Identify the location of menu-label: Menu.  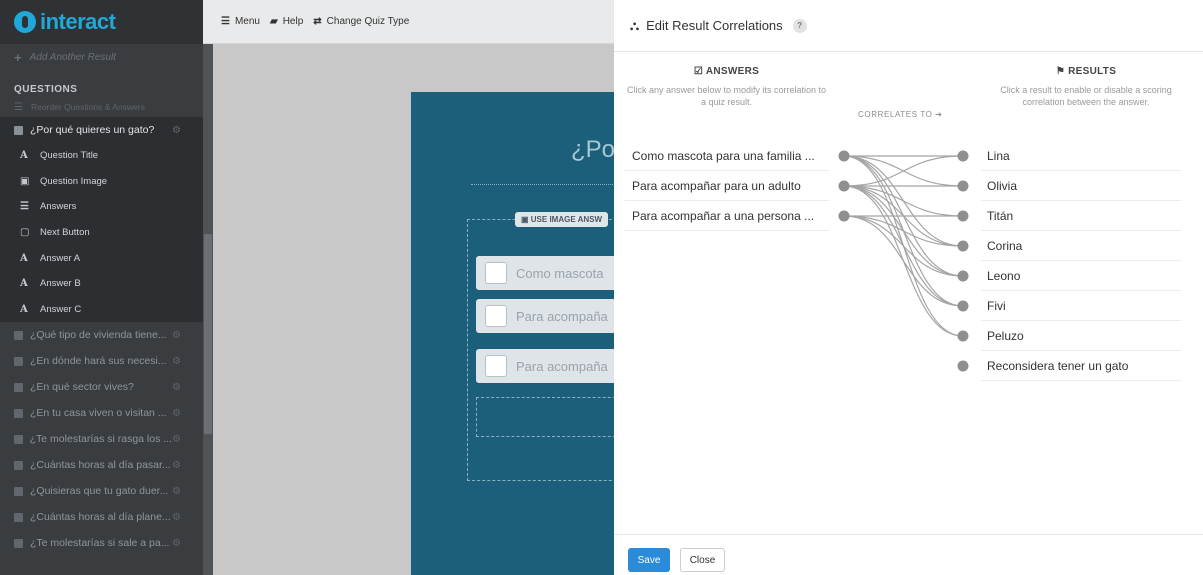
(247, 21).